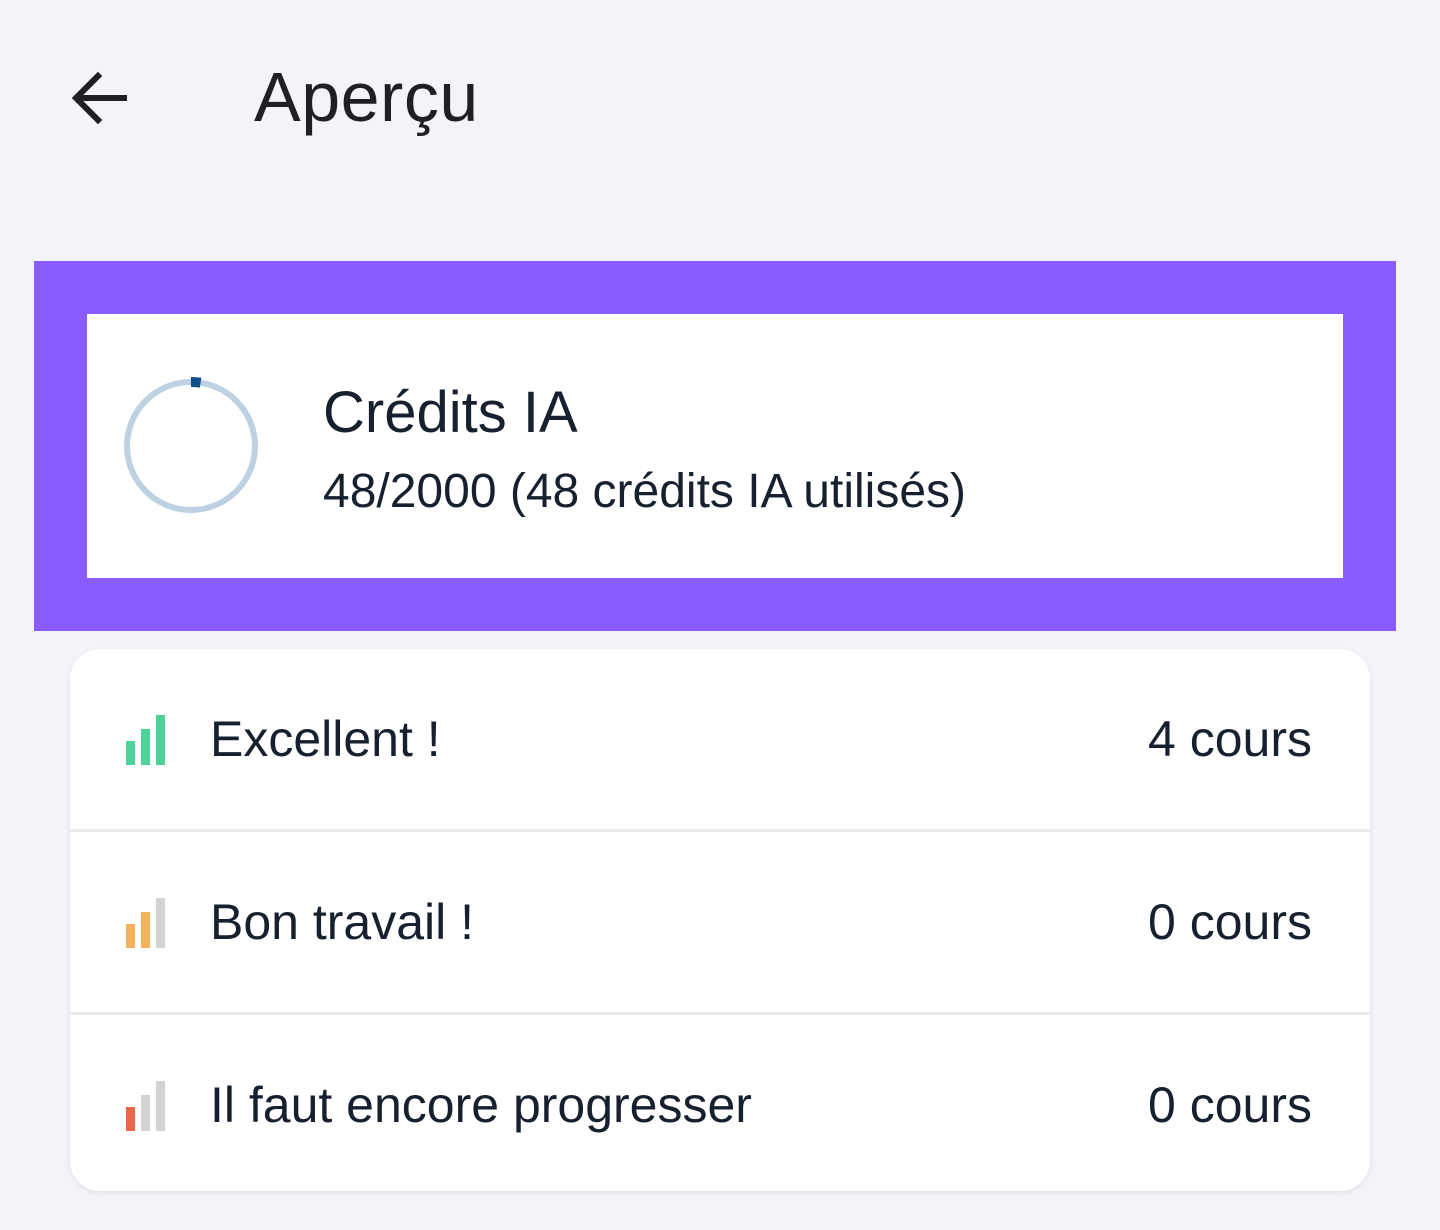  I want to click on credits-title: Crédits IA, so click(450, 412).